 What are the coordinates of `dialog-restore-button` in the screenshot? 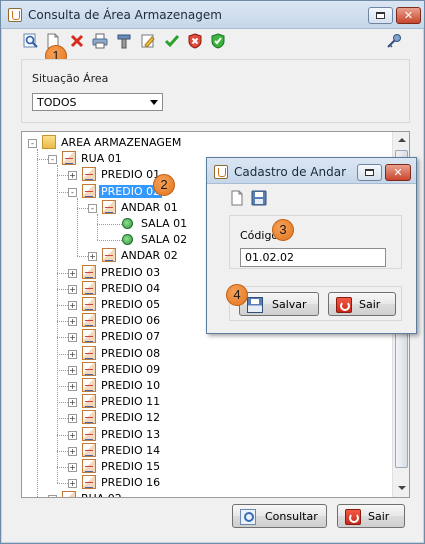 It's located at (369, 172).